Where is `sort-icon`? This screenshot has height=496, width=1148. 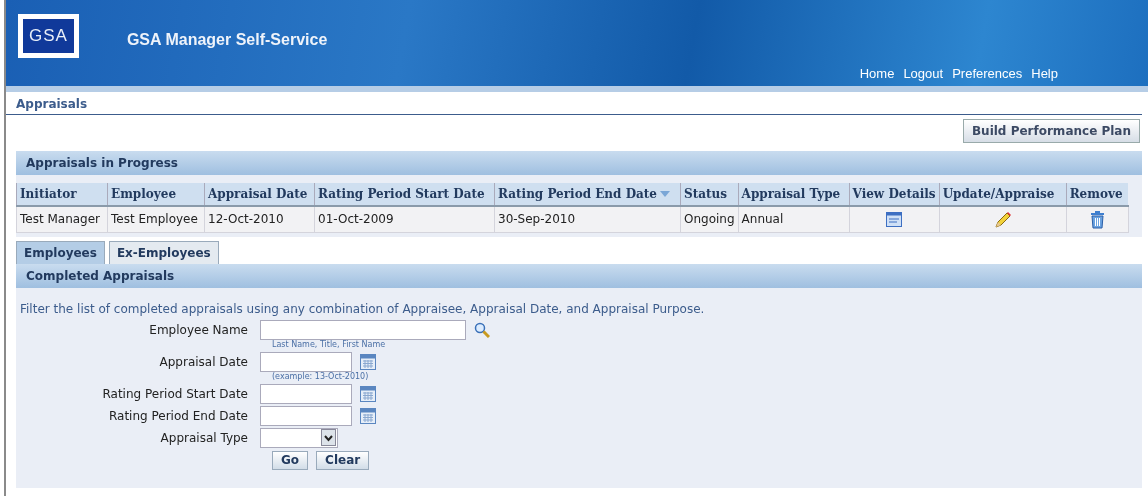
sort-icon is located at coordinates (665, 194).